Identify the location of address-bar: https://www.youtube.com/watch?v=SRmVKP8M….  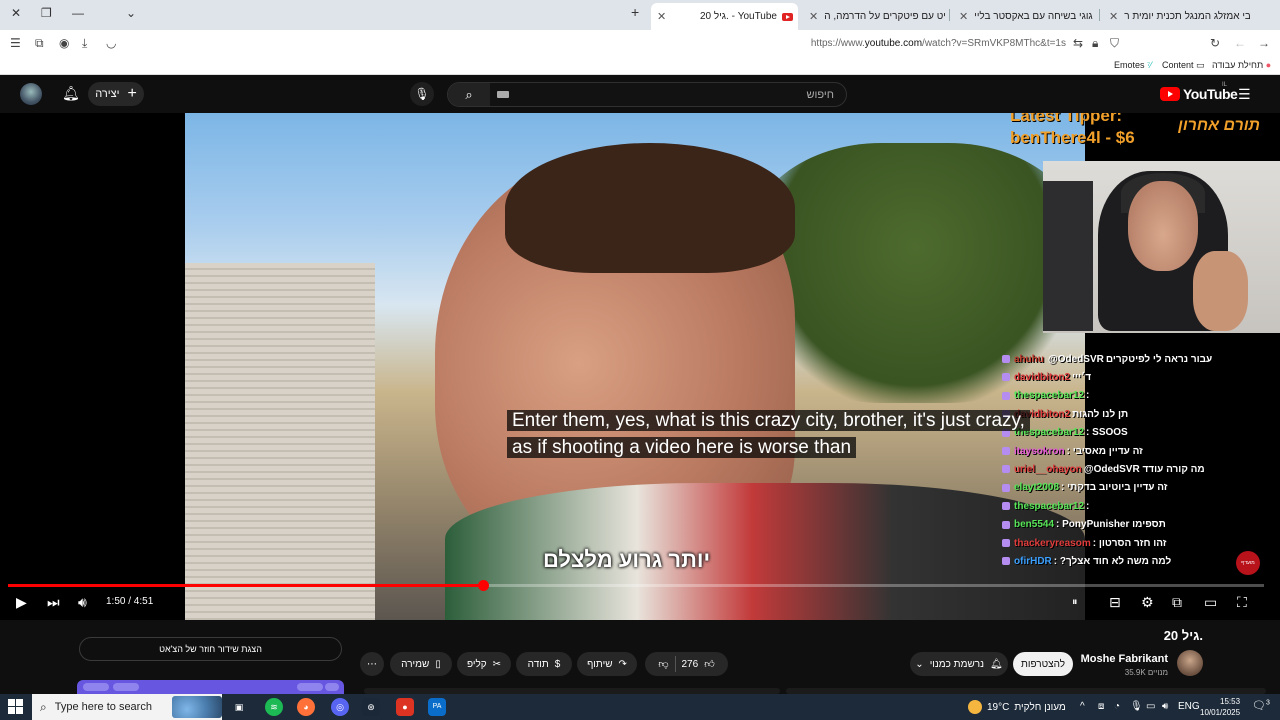
(665, 44).